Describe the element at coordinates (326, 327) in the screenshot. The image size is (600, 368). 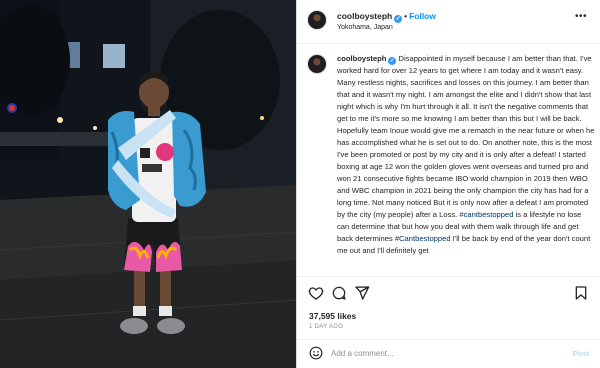
I see `post-timestamp: 1 DAY AGO` at that location.